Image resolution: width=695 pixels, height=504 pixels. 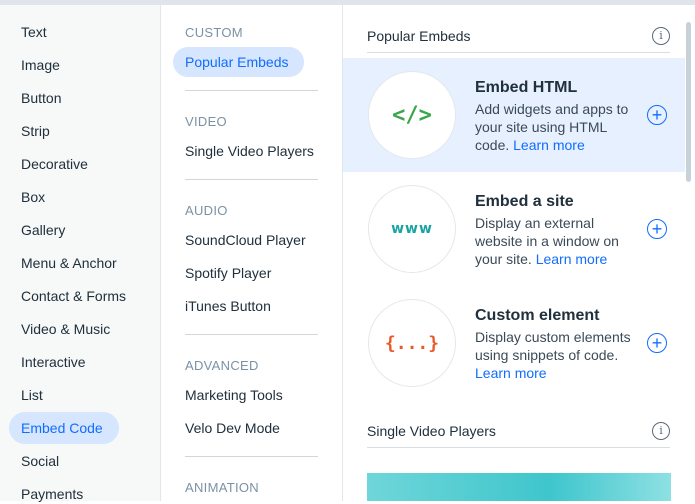 What do you see at coordinates (32, 395) in the screenshot?
I see `category-list: List` at bounding box center [32, 395].